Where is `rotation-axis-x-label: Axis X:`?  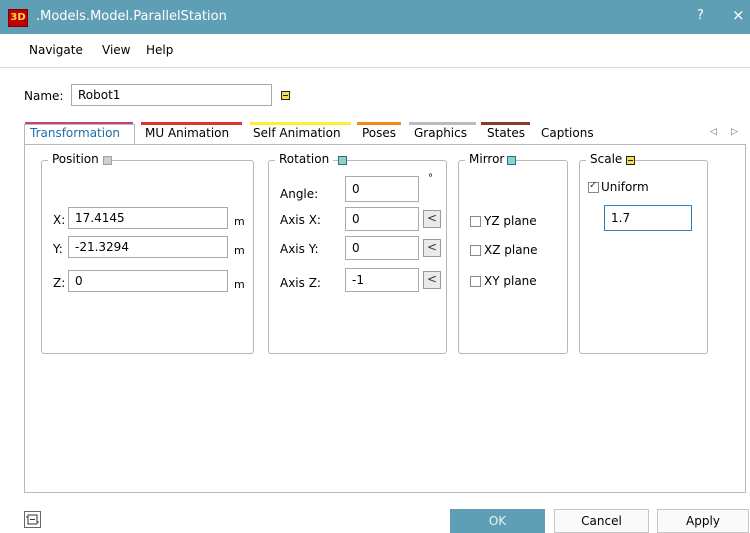 rotation-axis-x-label: Axis X: is located at coordinates (300, 220).